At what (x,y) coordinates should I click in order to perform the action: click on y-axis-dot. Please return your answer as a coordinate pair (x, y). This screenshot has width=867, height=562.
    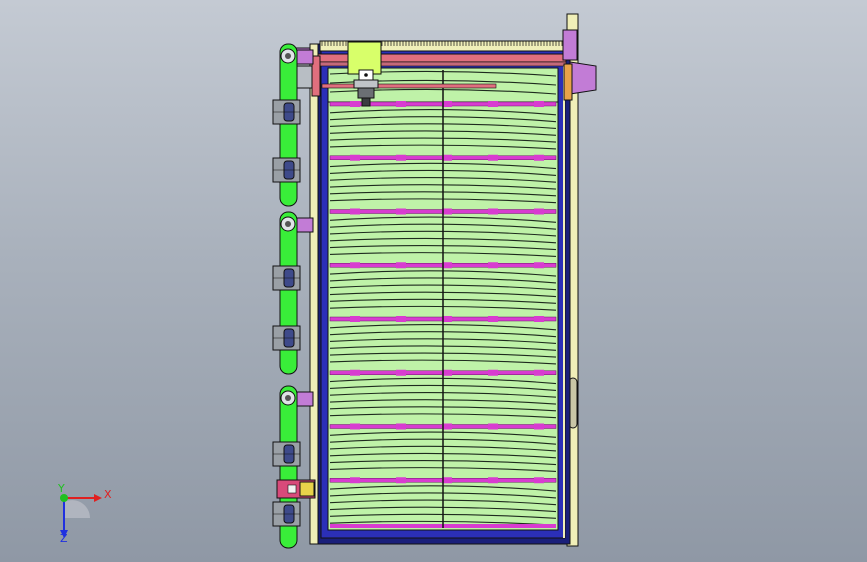
    Looking at the image, I should click on (64, 498).